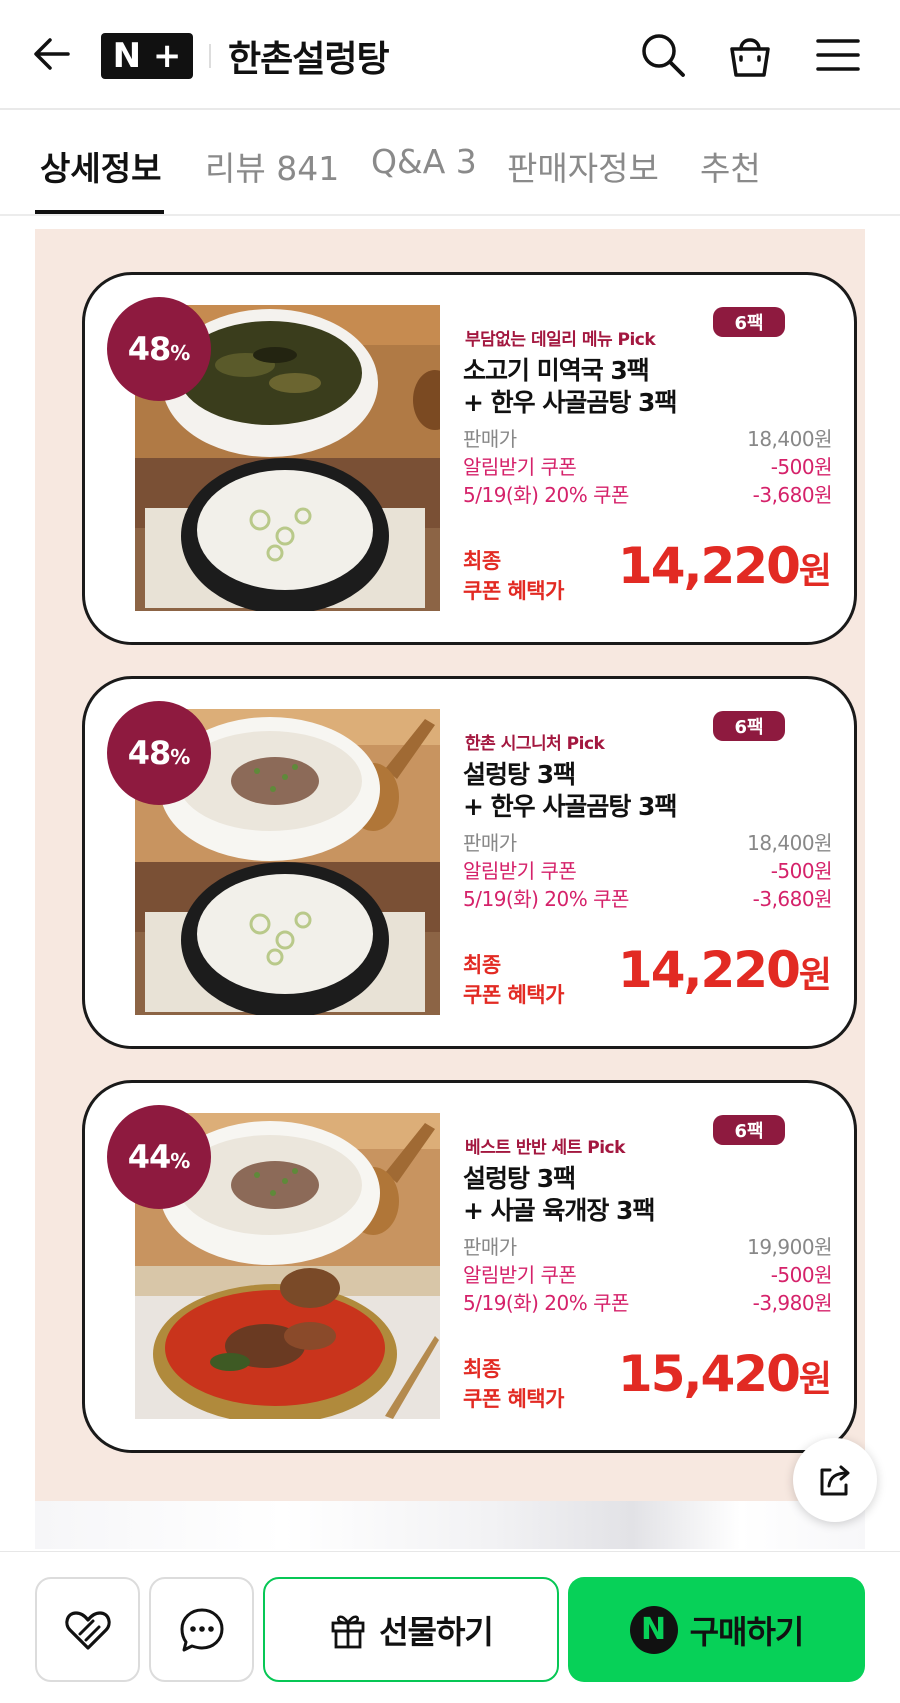 This screenshot has width=900, height=1703. Describe the element at coordinates (653, 1629) in the screenshot. I see `naver-n-icon: N` at that location.